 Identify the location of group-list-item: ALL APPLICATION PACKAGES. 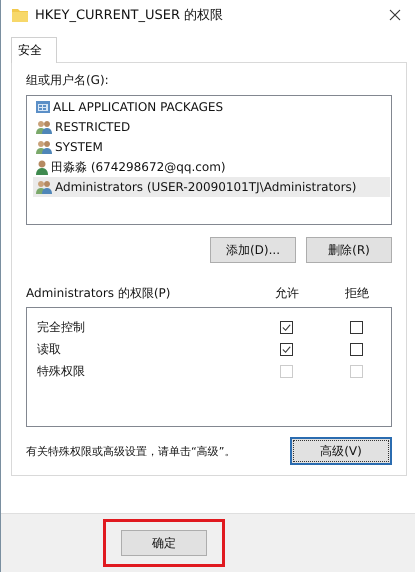
(209, 107).